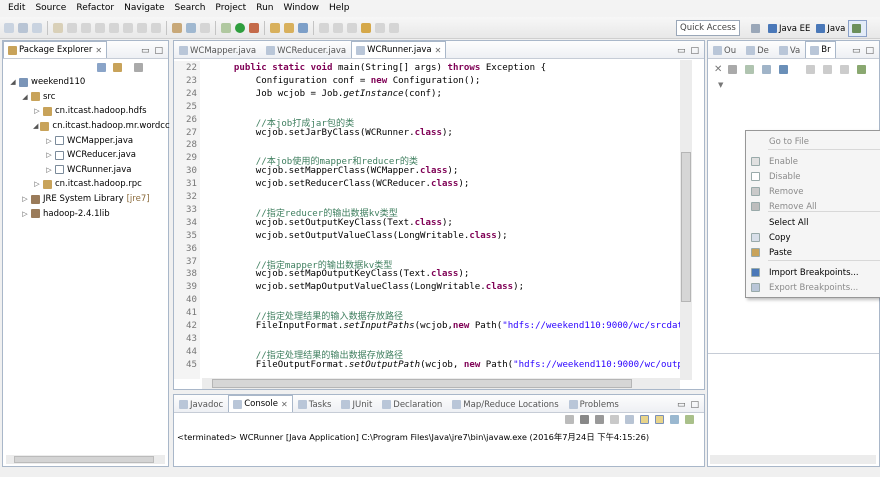 This screenshot has width=880, height=477. I want to click on view-menu-icon, so click(138, 67).